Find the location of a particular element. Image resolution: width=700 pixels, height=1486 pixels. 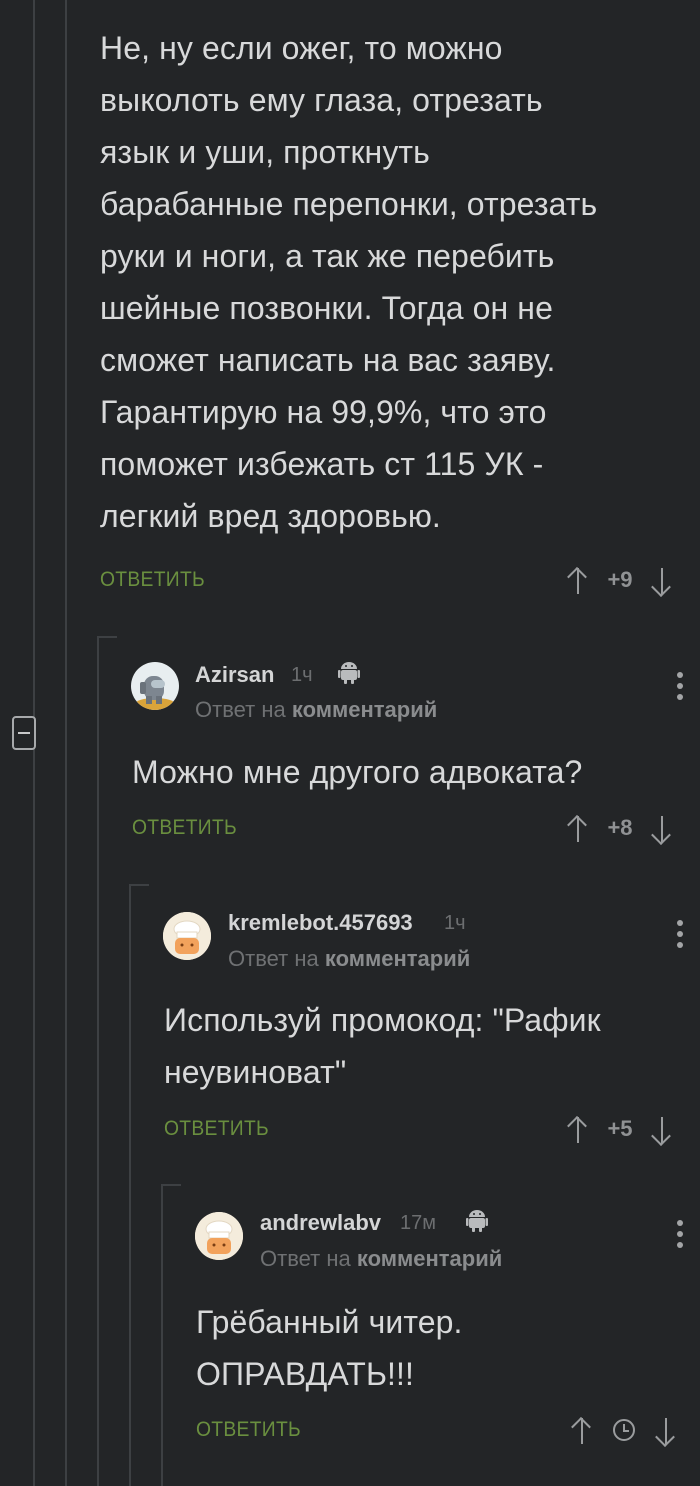

comment-rating: +9 is located at coordinates (620, 580).